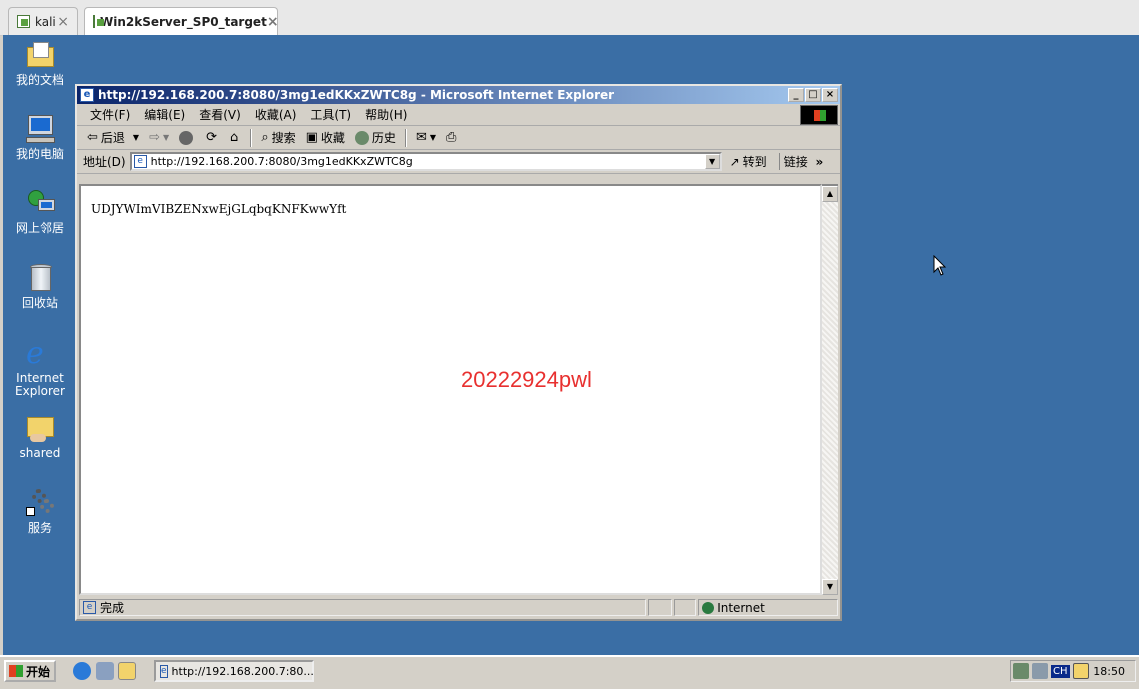 The width and height of the screenshot is (1139, 689). I want to click on ie-toolbar: ⇦ 后退 ▼ ⇨ ▼ ⟳ ⌂ ⌕ 搜索 ▣ 收藏 历史 ✉ ▼ ⎙, so click(458, 138).